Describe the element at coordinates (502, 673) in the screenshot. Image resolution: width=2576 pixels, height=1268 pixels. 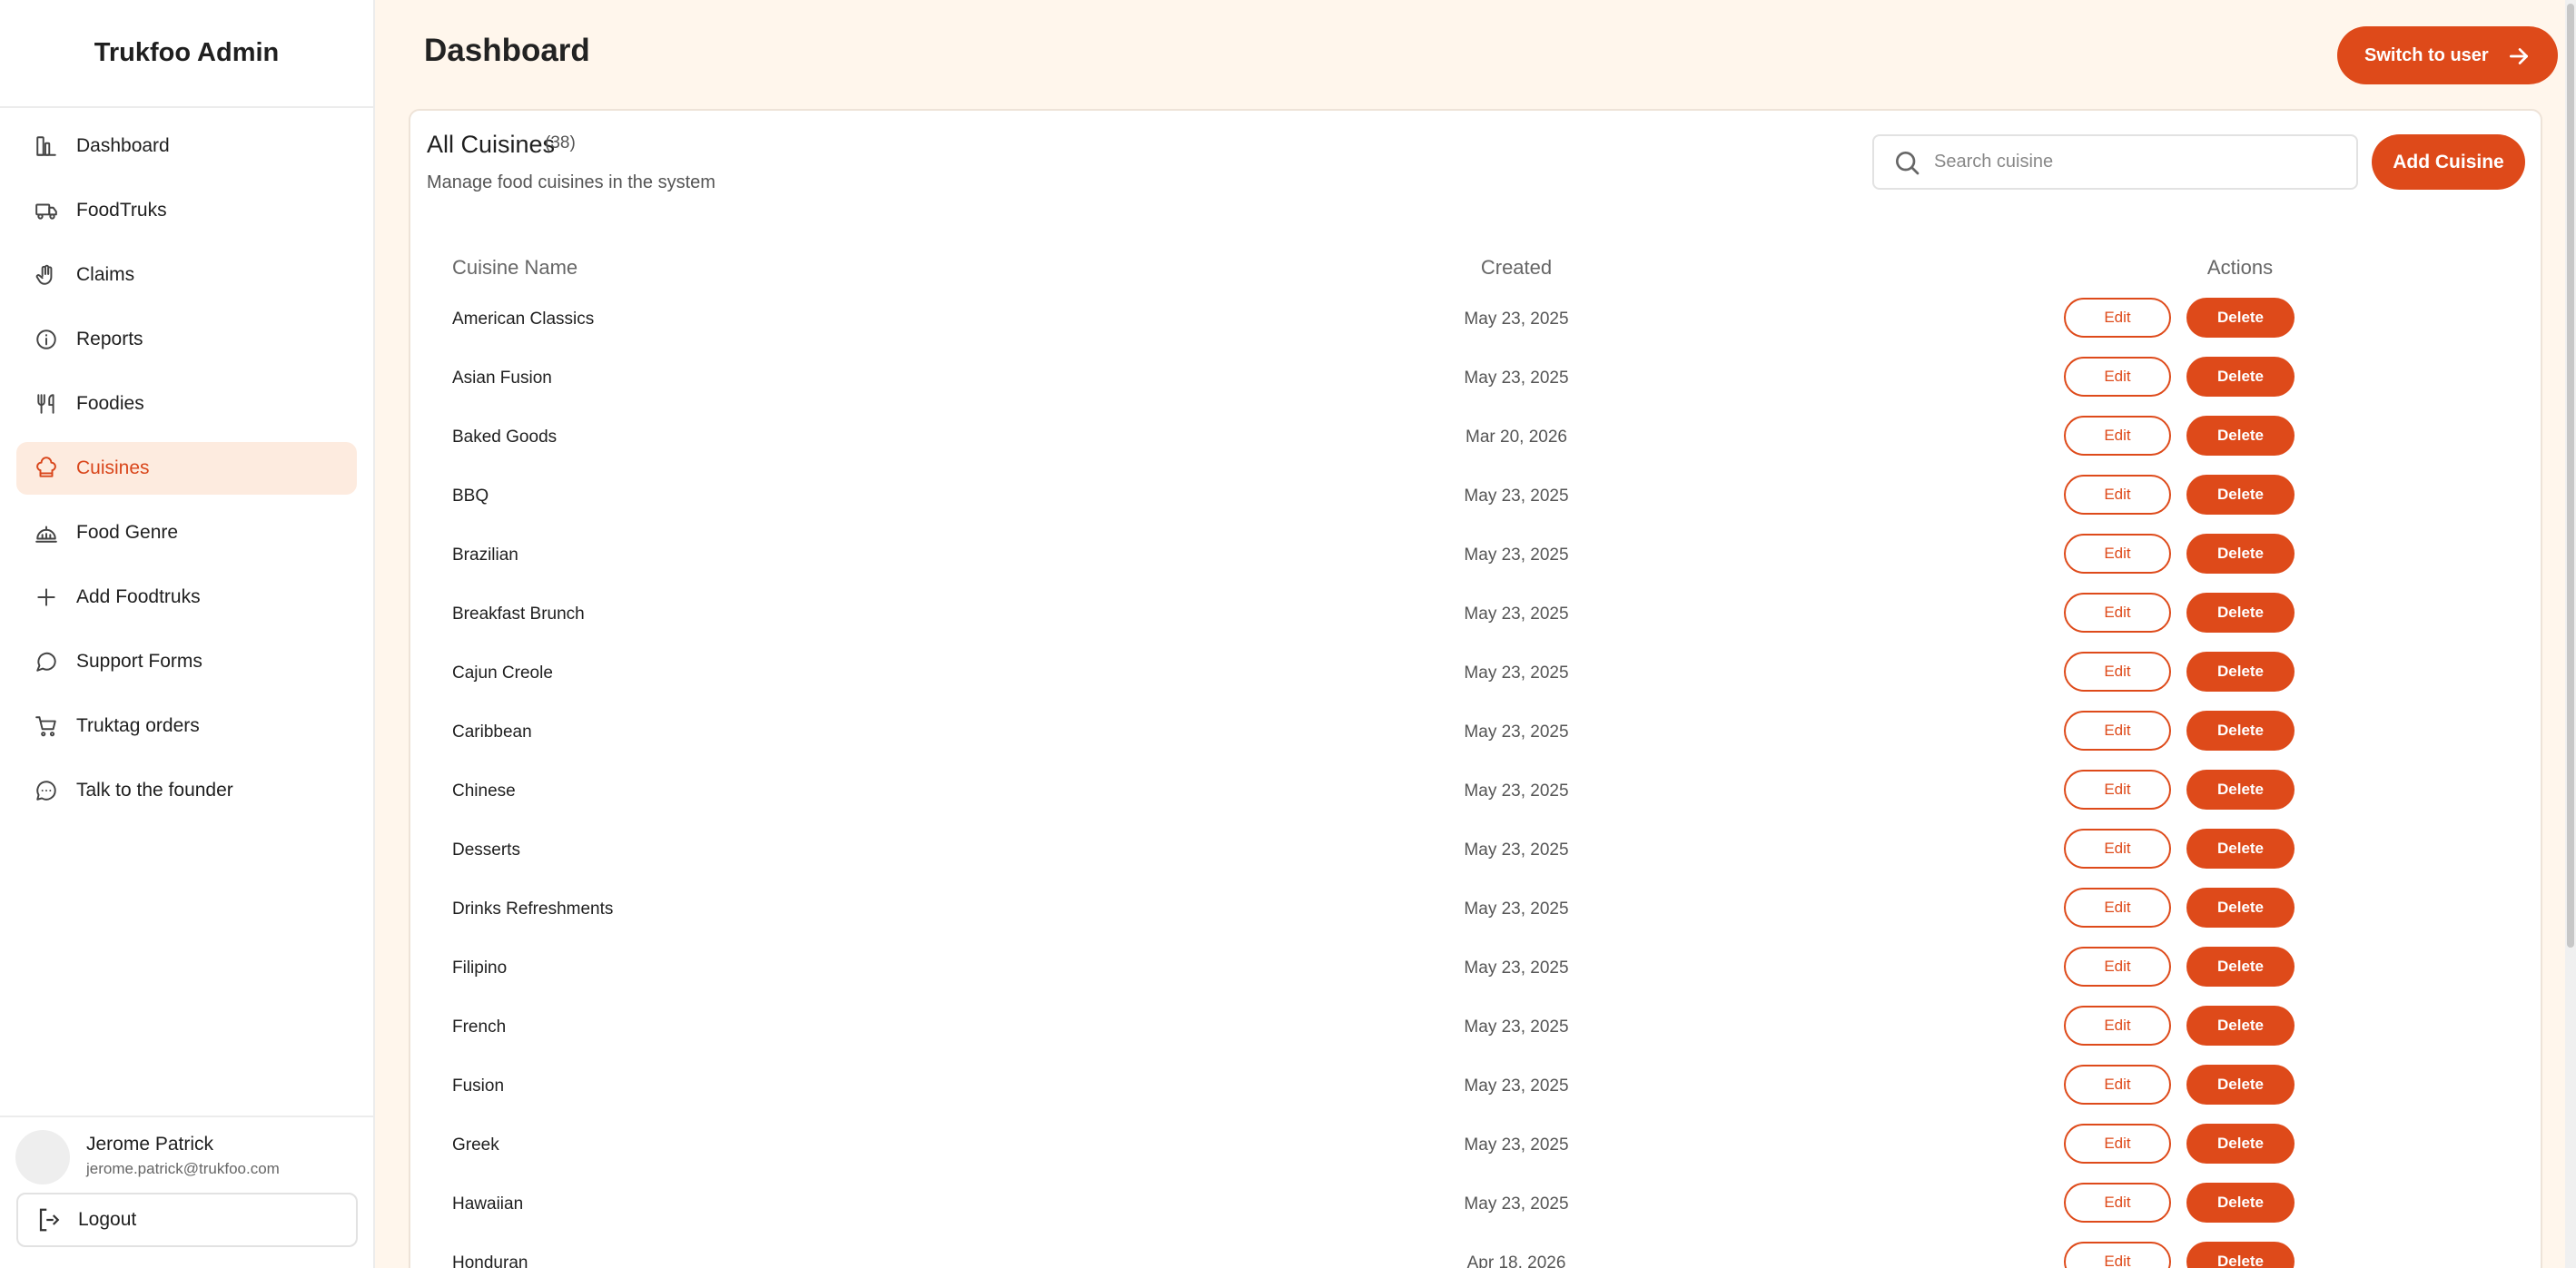
I see `cuisine-name: Cajun Creole` at that location.